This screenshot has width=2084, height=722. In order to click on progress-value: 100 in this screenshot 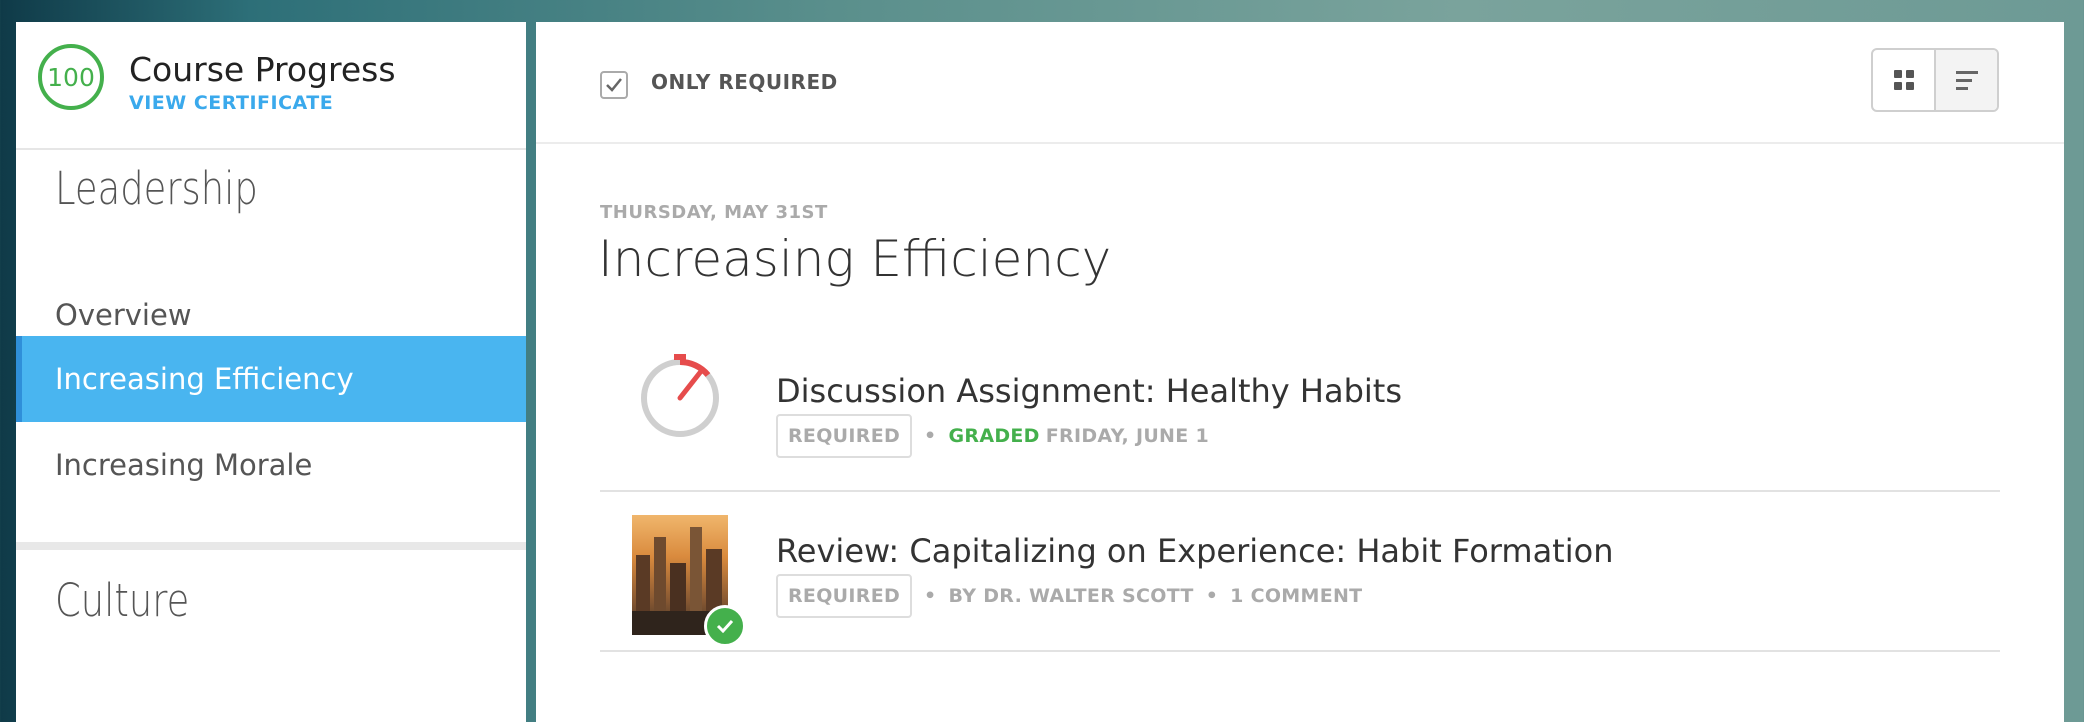, I will do `click(71, 77)`.